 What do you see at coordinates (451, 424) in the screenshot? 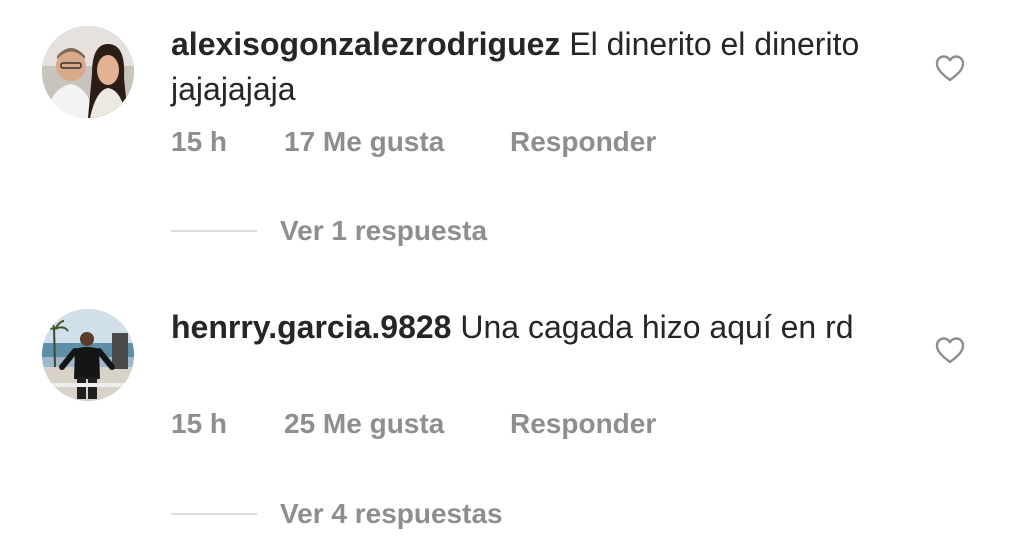
I see `comment-meta: 15 h 25 Me gusta Responder` at bounding box center [451, 424].